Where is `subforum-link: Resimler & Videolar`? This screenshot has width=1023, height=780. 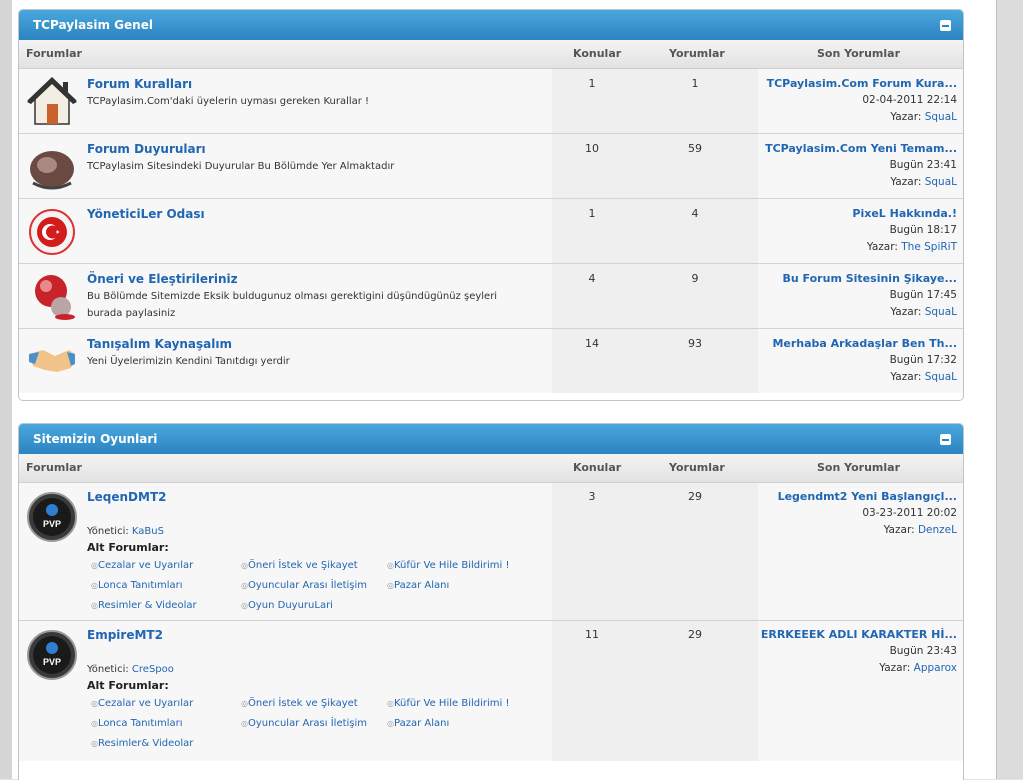 subforum-link: Resimler & Videolar is located at coordinates (144, 605).